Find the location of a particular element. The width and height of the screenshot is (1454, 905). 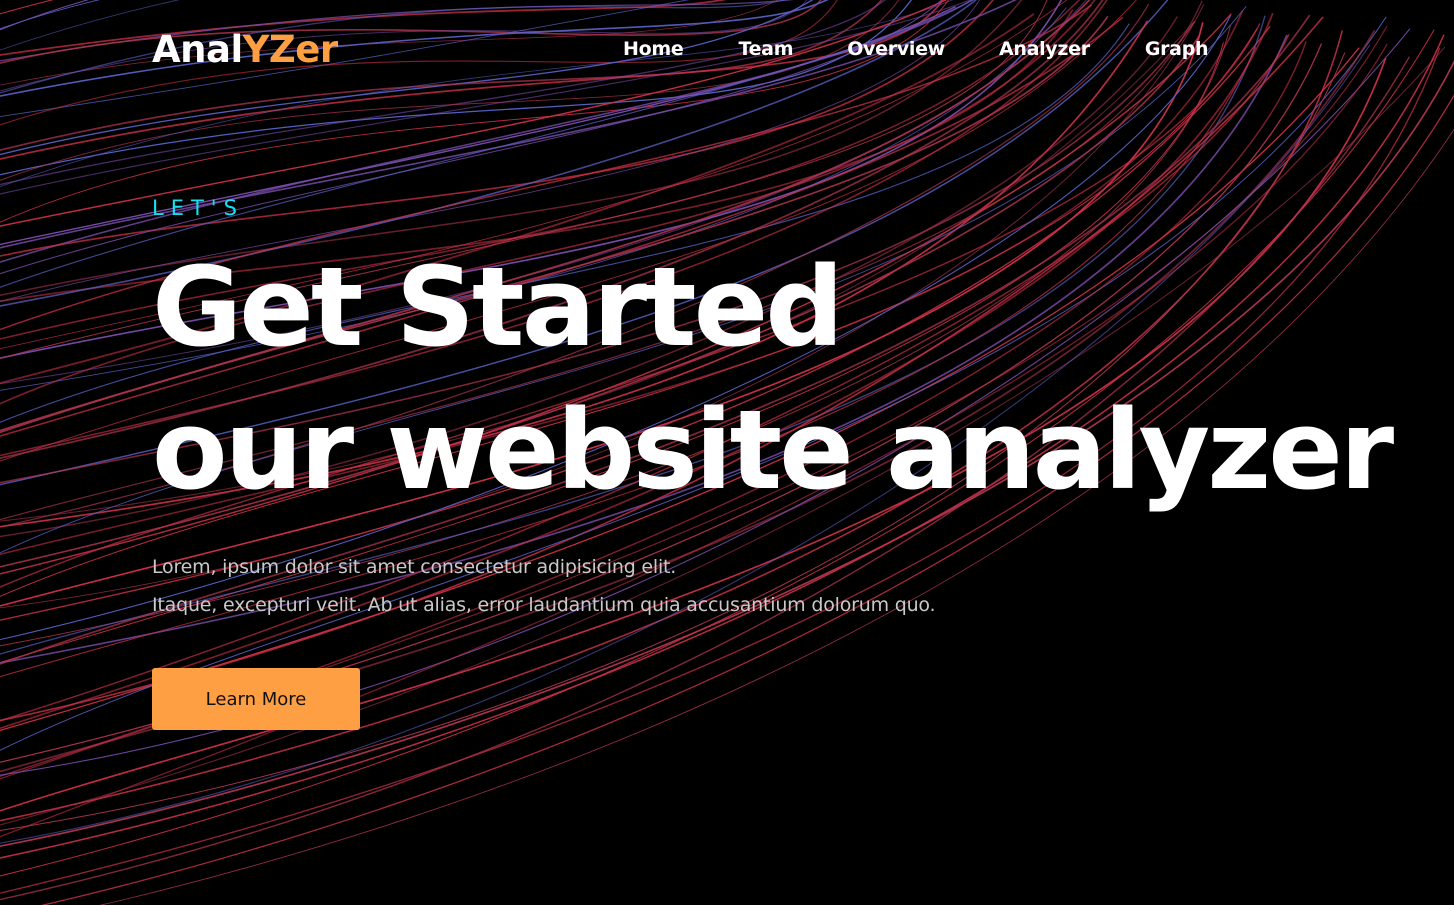

main-nav: Home Team Overview Analyzer Graph is located at coordinates (916, 49).